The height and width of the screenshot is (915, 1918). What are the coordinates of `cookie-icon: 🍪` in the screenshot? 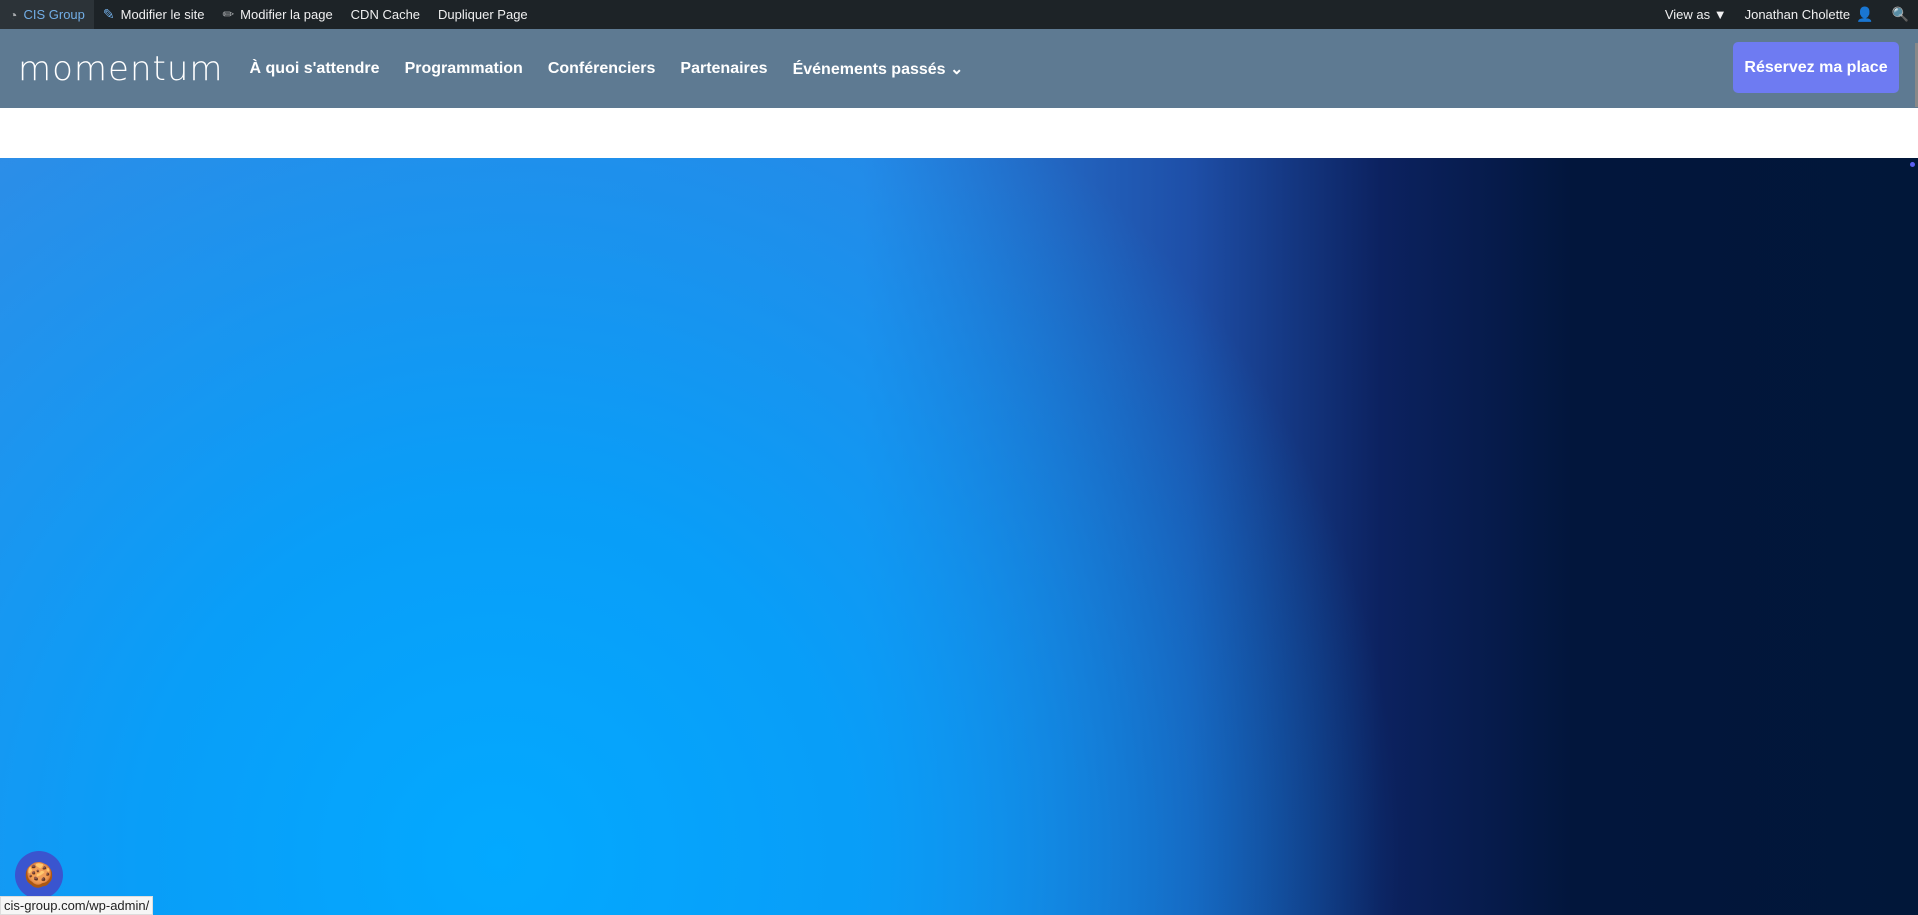 It's located at (39, 875).